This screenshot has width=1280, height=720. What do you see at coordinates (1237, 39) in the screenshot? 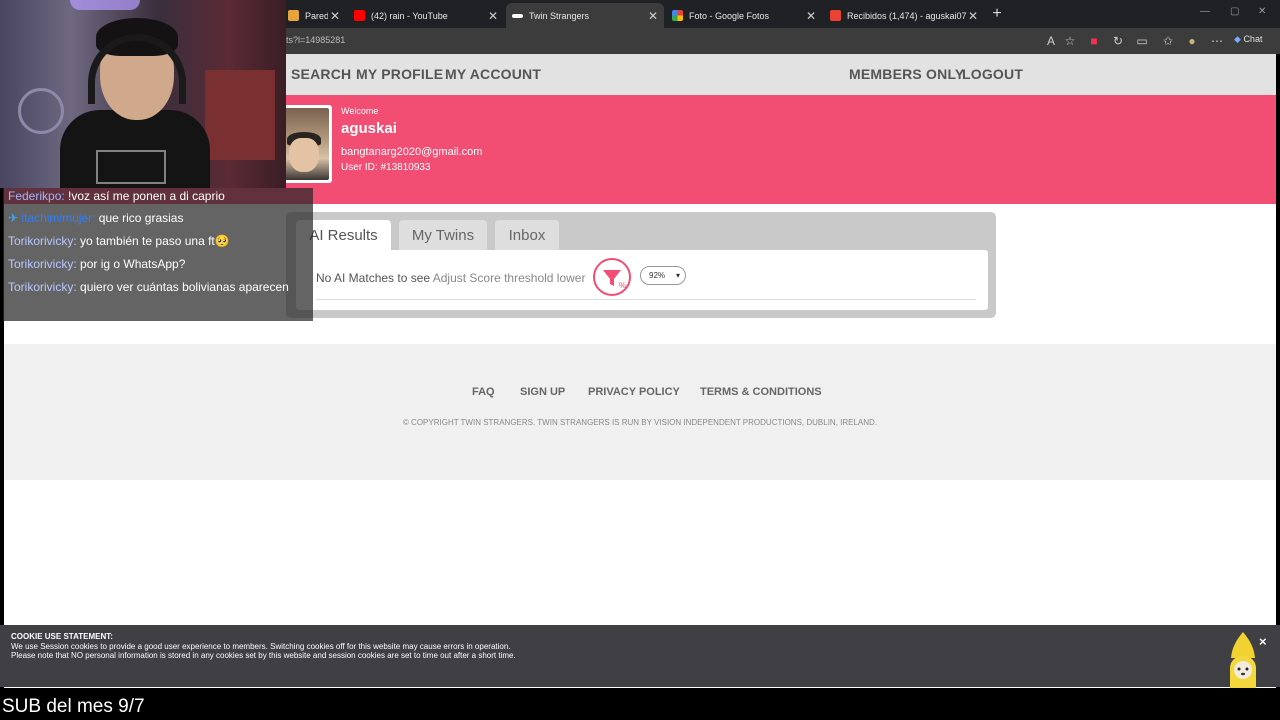
I see `copilot-icon: ◆` at bounding box center [1237, 39].